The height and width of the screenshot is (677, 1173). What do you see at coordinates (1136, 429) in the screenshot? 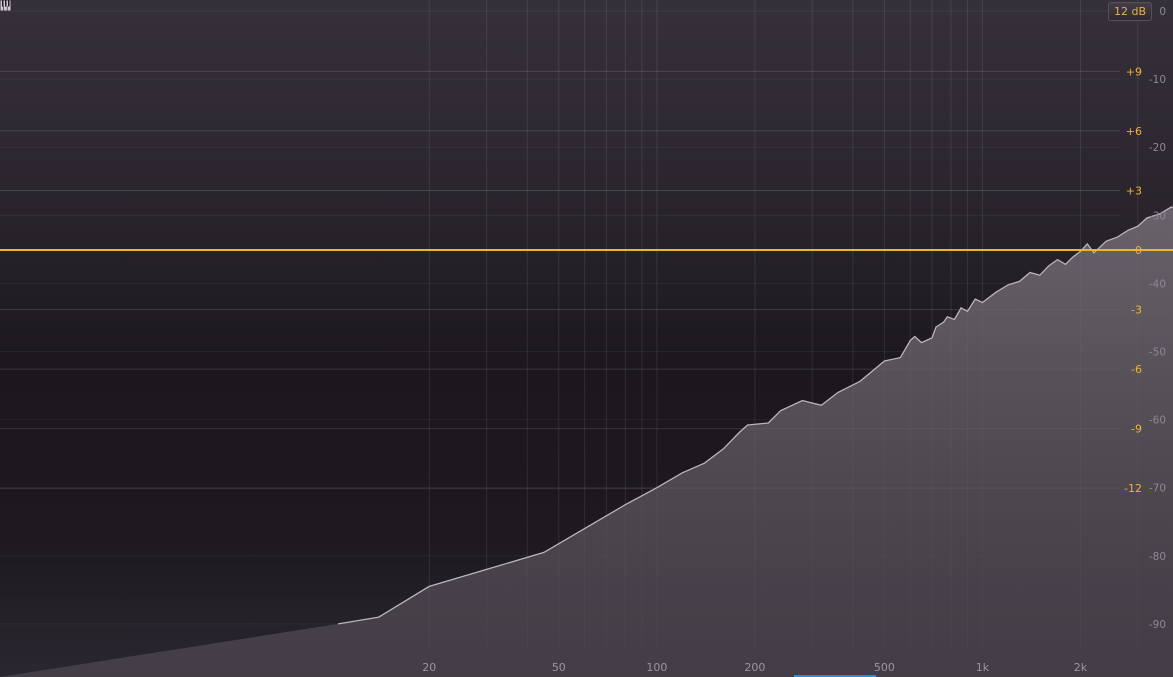
I see `eq-scale-label: -9` at bounding box center [1136, 429].